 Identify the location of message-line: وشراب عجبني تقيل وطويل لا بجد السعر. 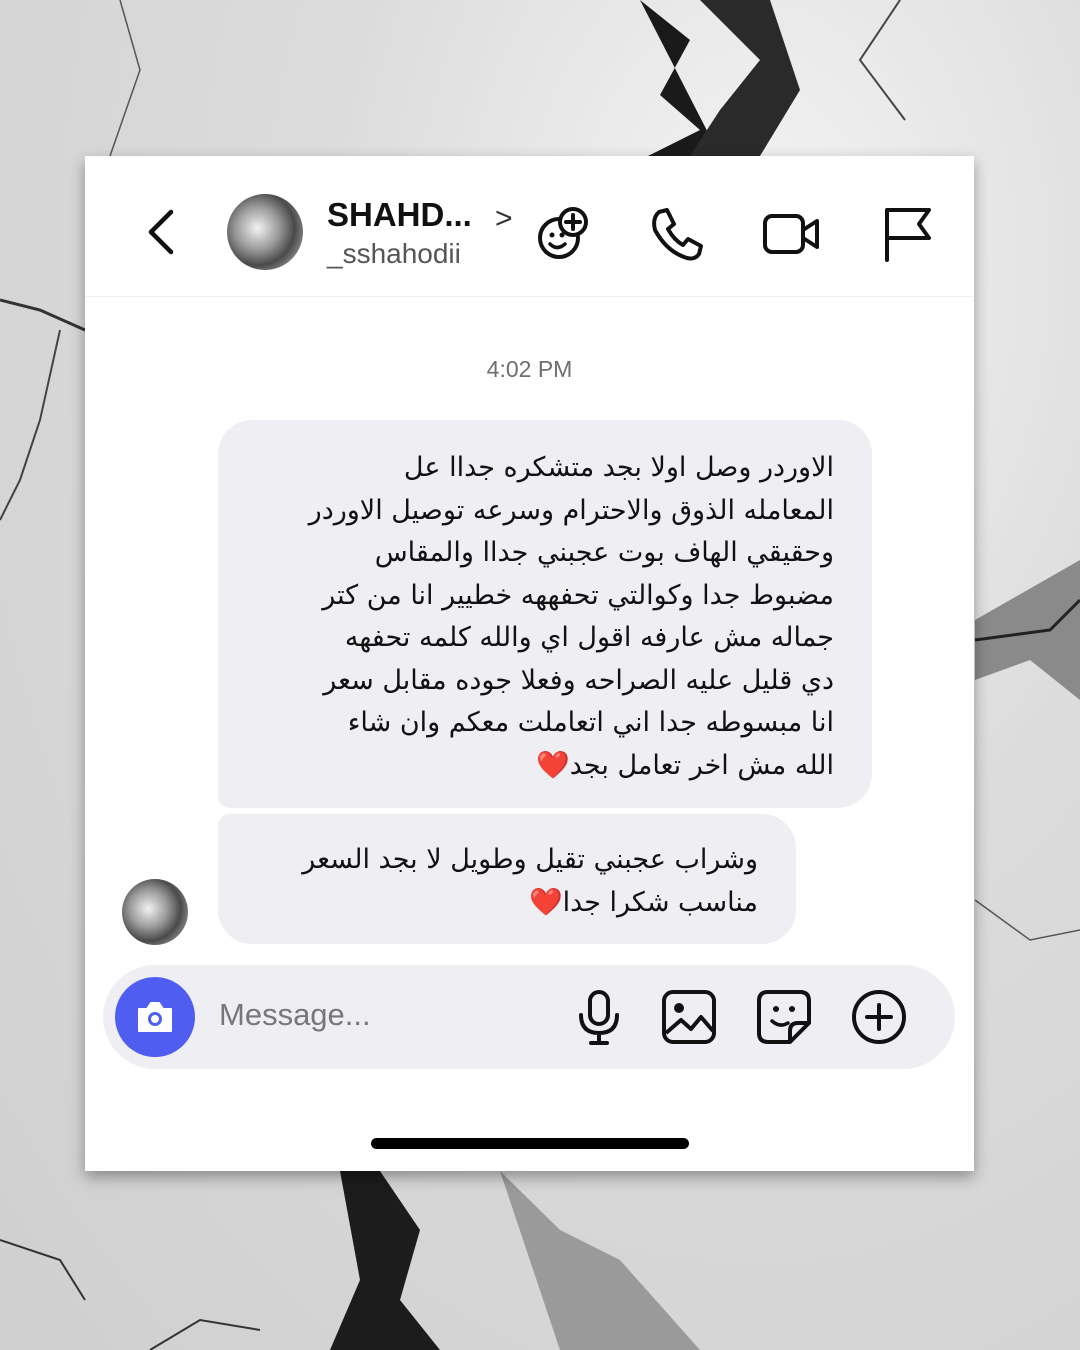
(530, 859).